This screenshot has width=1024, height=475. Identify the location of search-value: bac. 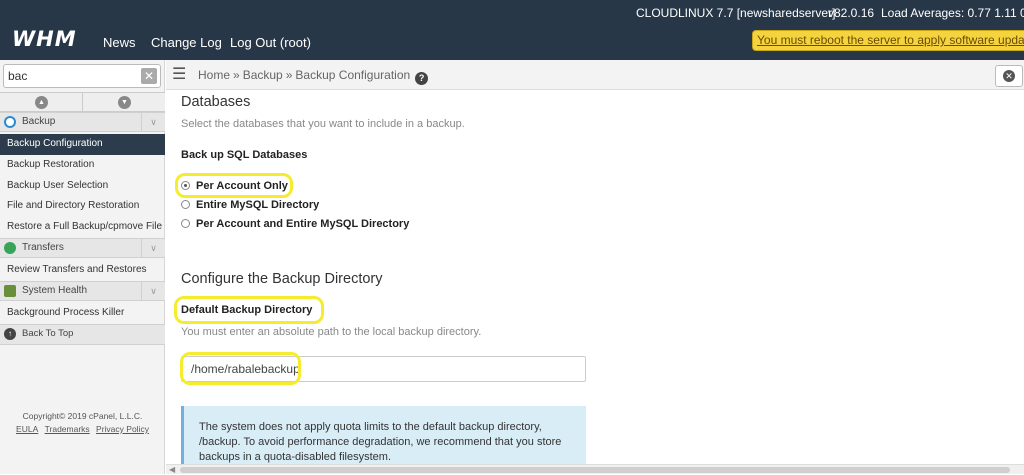
(18, 76).